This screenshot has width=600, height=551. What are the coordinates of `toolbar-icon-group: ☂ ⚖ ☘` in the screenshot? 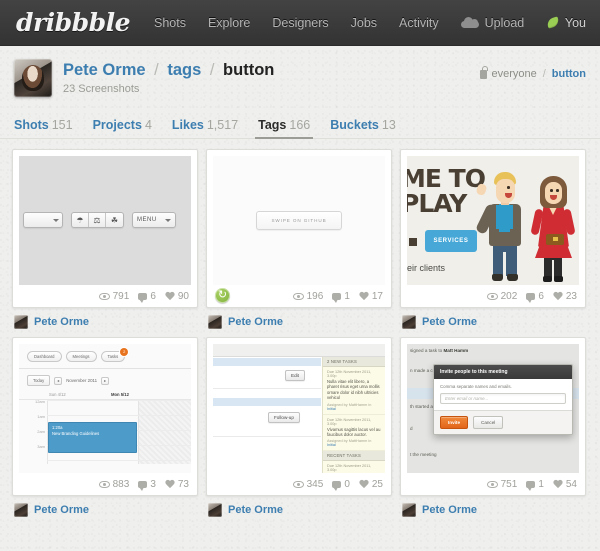 It's located at (97, 220).